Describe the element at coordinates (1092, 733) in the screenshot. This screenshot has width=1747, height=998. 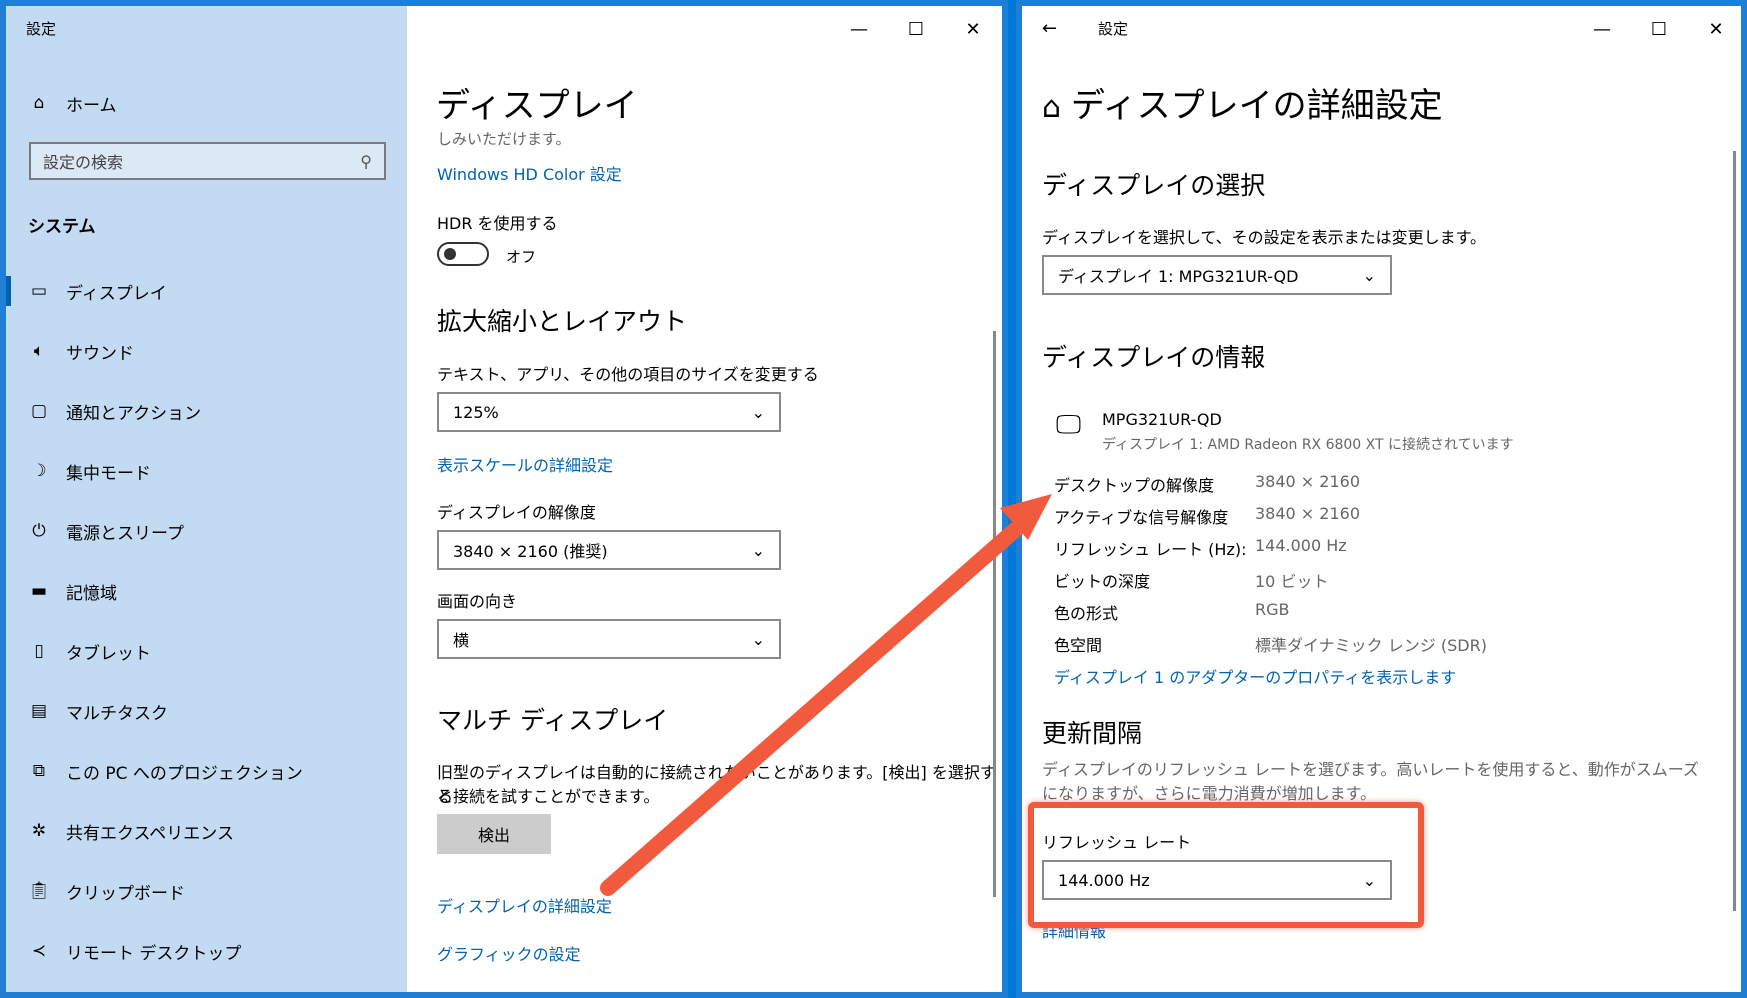
I see `refresh-heading: 更新間隔` at that location.